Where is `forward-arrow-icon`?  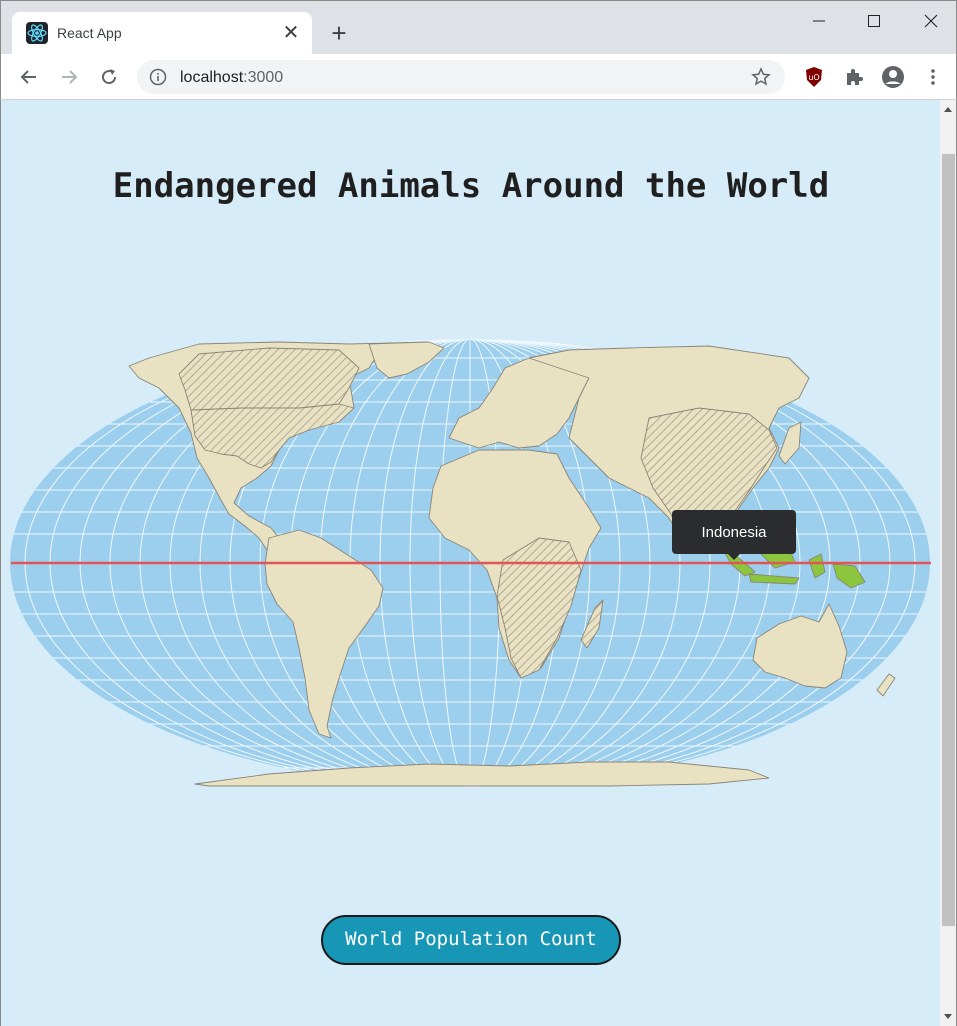
forward-arrow-icon is located at coordinates (69, 77).